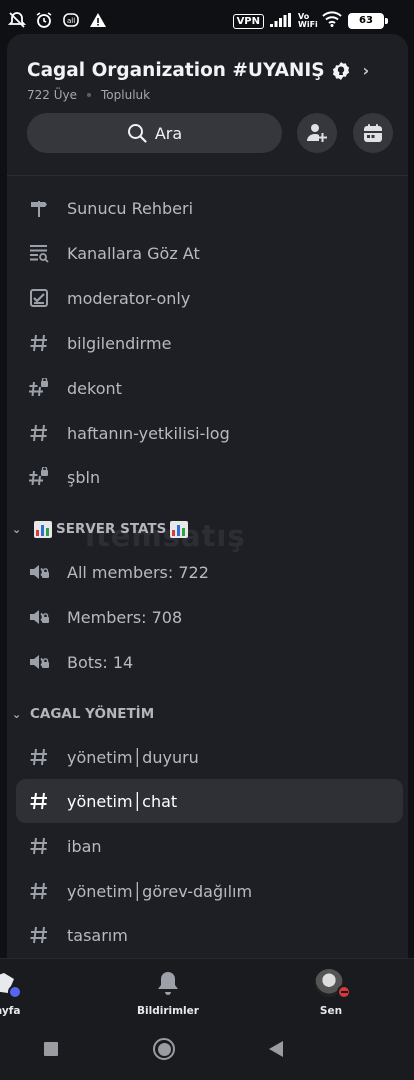 The width and height of the screenshot is (414, 1080). What do you see at coordinates (125, 617) in the screenshot?
I see `channel-label: Members: 708` at bounding box center [125, 617].